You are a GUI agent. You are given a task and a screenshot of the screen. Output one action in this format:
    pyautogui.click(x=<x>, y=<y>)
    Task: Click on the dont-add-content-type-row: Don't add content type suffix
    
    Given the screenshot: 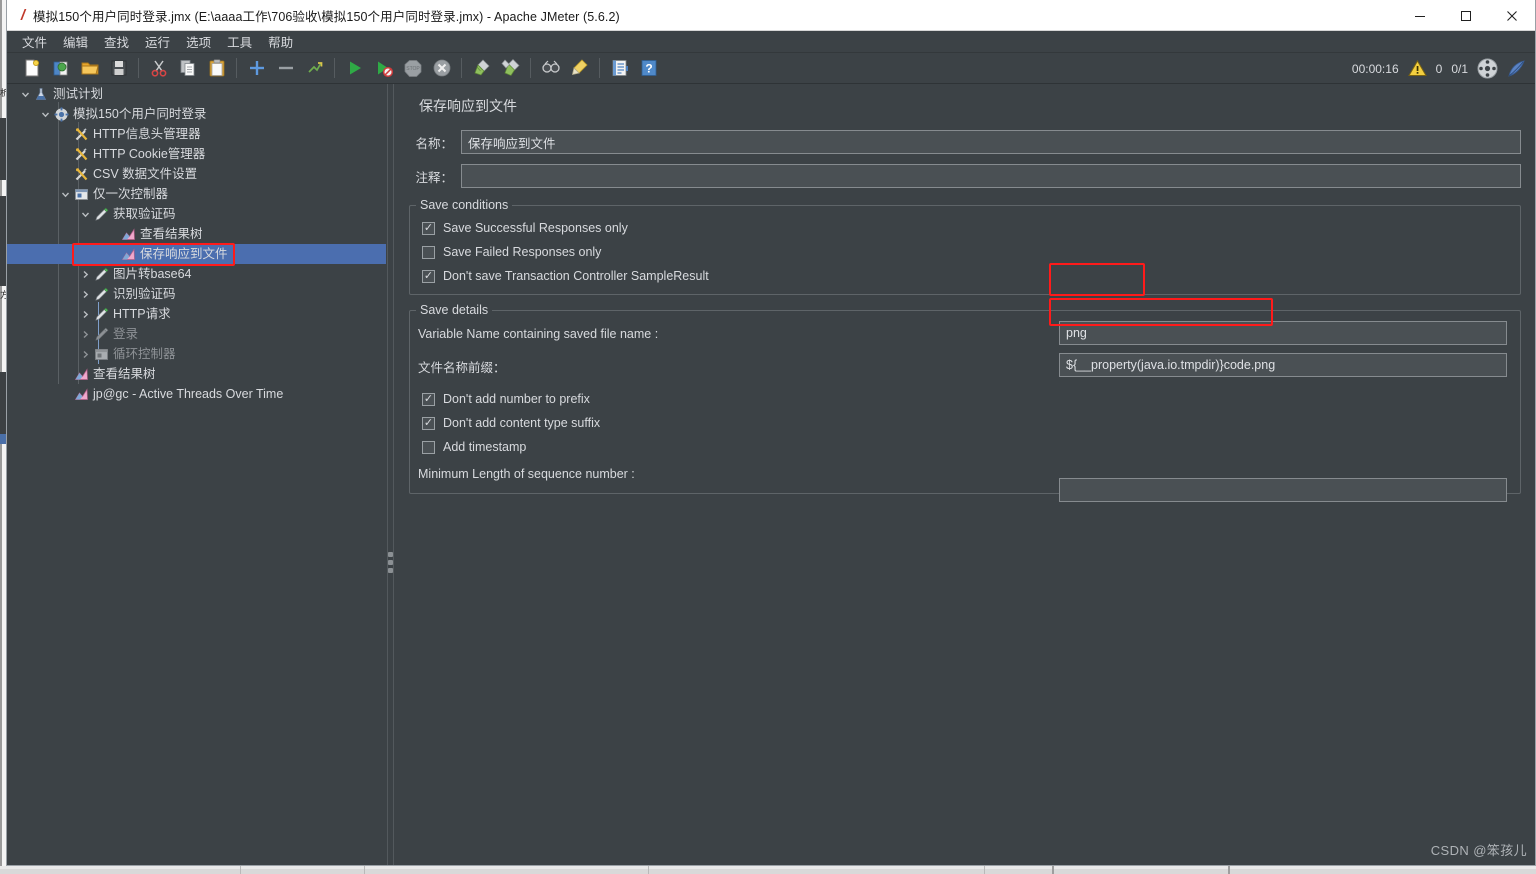 What is the action you would take?
    pyautogui.click(x=965, y=423)
    